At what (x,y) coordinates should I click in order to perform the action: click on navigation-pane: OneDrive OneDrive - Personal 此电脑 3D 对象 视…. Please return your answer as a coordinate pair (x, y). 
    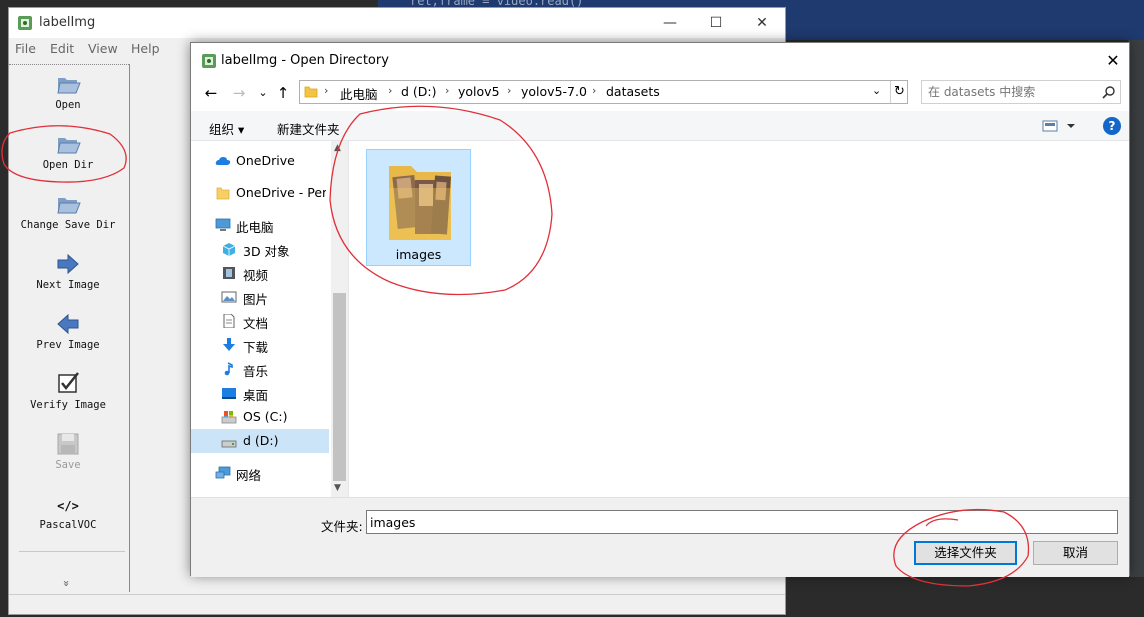
    Looking at the image, I should click on (269, 319).